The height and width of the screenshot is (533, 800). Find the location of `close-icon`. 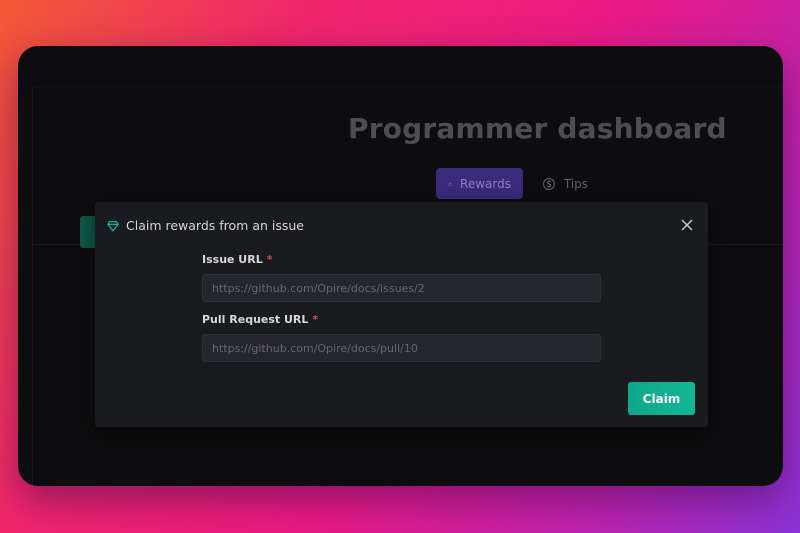

close-icon is located at coordinates (687, 225).